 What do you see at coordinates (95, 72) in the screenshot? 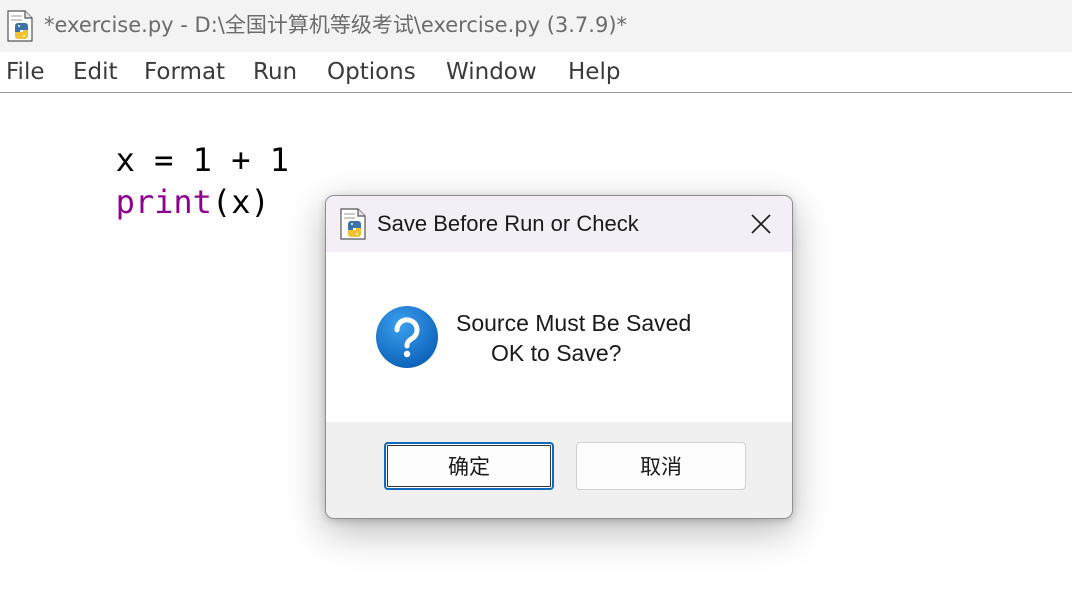
I see `menu-edit: Edit` at bounding box center [95, 72].